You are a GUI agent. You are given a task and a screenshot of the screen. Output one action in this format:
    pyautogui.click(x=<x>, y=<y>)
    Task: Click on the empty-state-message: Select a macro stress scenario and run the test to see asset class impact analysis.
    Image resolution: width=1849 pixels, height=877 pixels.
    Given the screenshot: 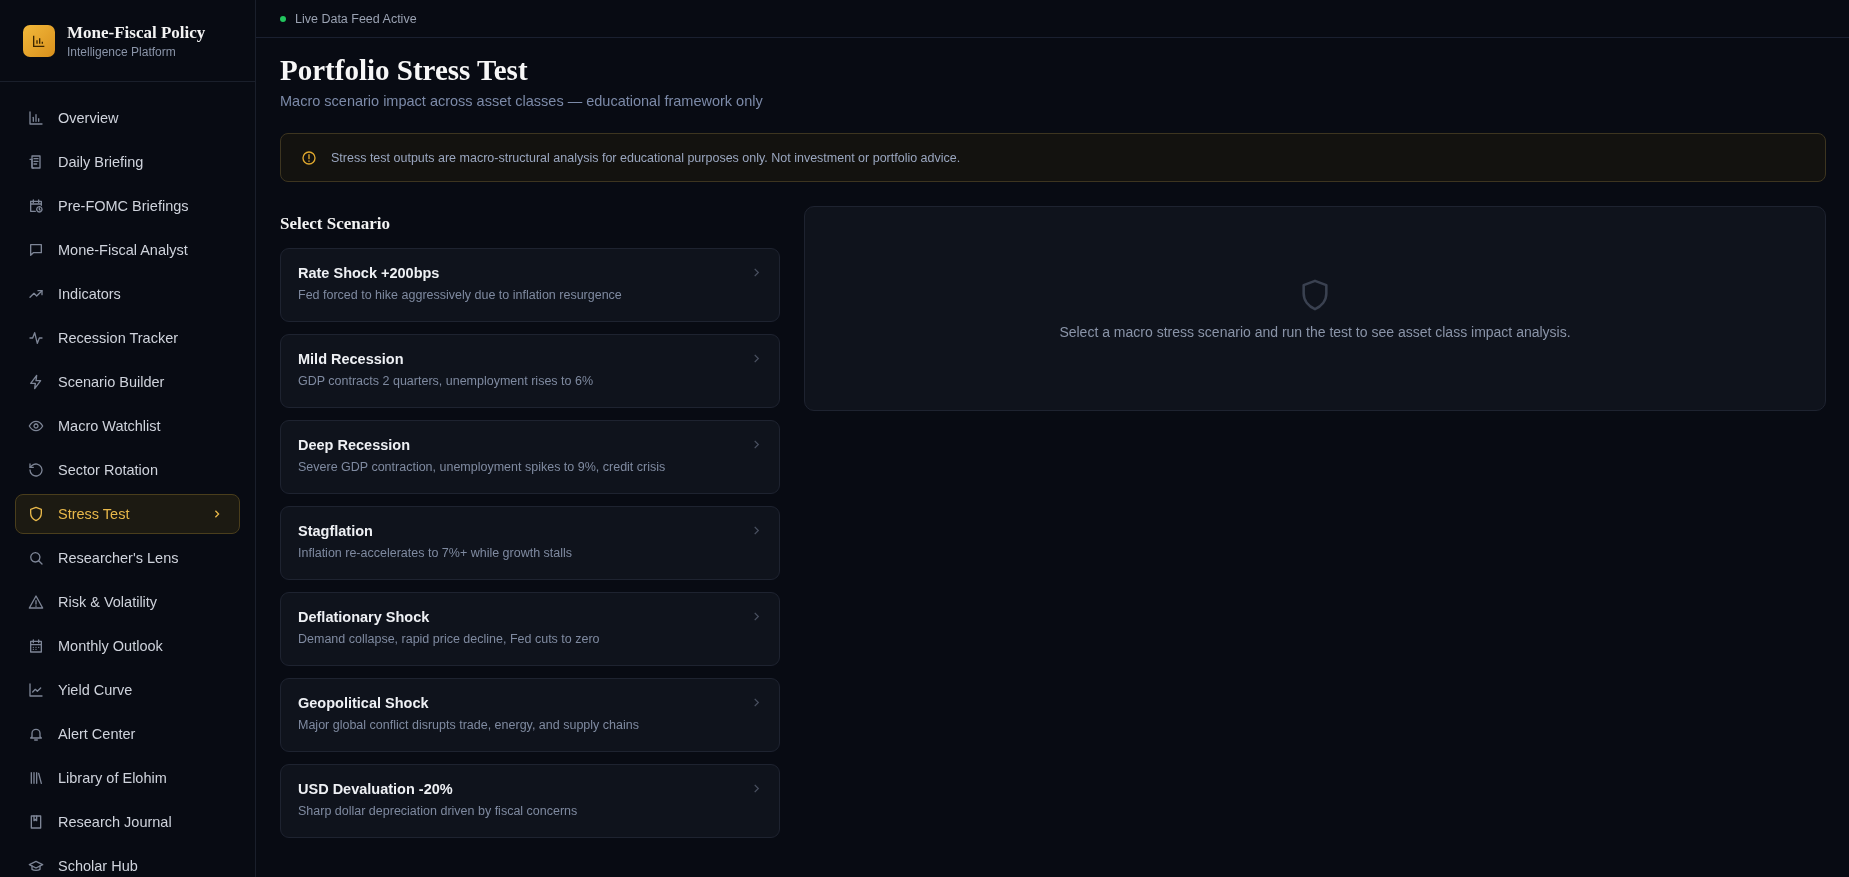 What is the action you would take?
    pyautogui.click(x=1315, y=331)
    